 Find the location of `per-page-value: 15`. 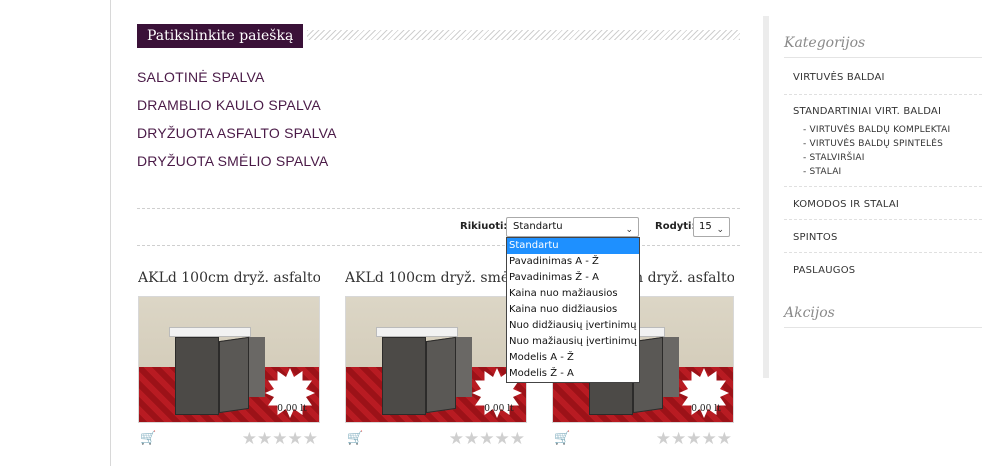

per-page-value: 15 is located at coordinates (705, 226).